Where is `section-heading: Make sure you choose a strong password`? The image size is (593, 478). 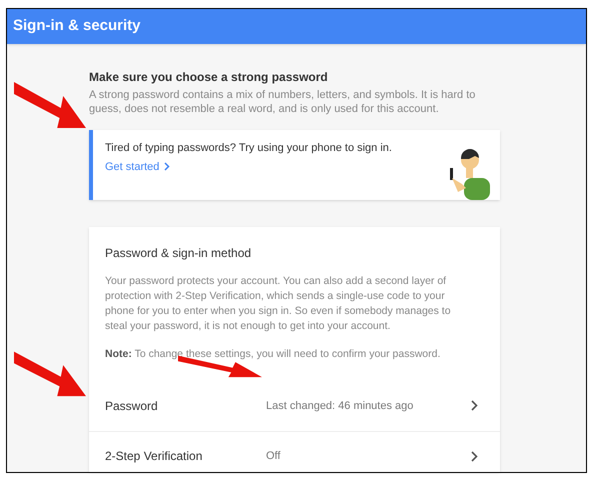 section-heading: Make sure you choose a strong password is located at coordinates (209, 77).